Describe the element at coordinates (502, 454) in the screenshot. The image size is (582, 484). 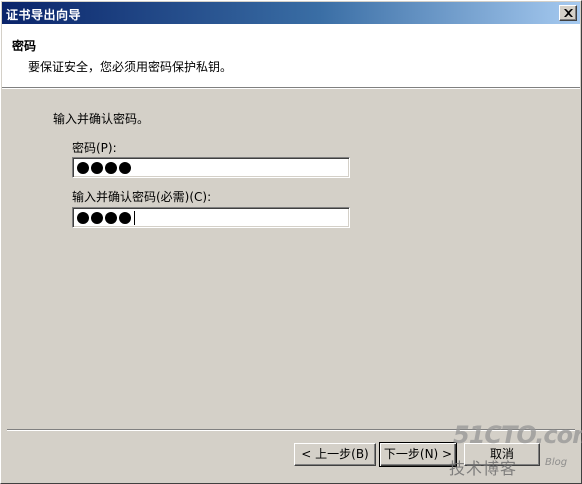
I see `cancel-button: 取消` at that location.